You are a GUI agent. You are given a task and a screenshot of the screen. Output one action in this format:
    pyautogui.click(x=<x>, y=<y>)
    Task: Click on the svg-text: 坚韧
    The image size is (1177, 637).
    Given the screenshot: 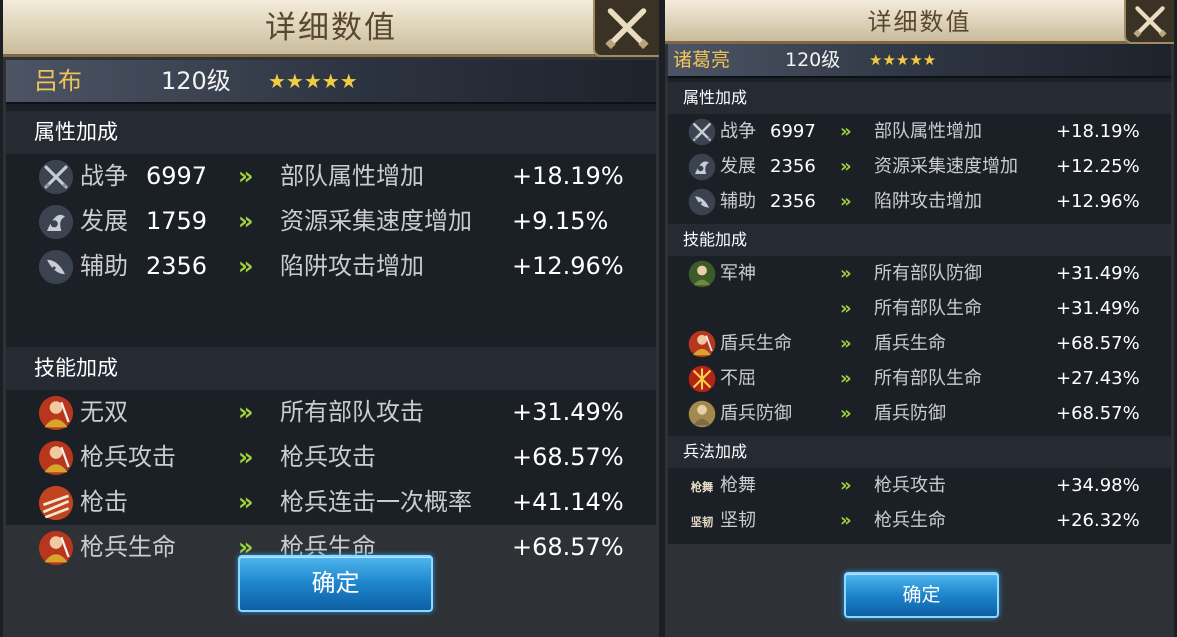 What is the action you would take?
    pyautogui.click(x=702, y=521)
    